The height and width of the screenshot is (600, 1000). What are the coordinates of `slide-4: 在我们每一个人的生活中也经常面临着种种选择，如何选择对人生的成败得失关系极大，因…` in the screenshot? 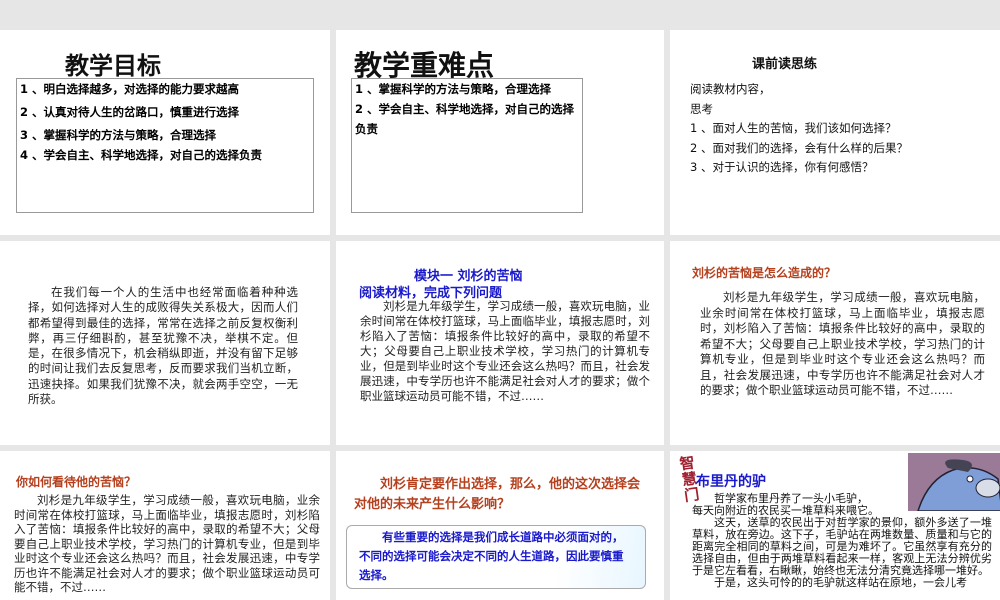 It's located at (165, 343).